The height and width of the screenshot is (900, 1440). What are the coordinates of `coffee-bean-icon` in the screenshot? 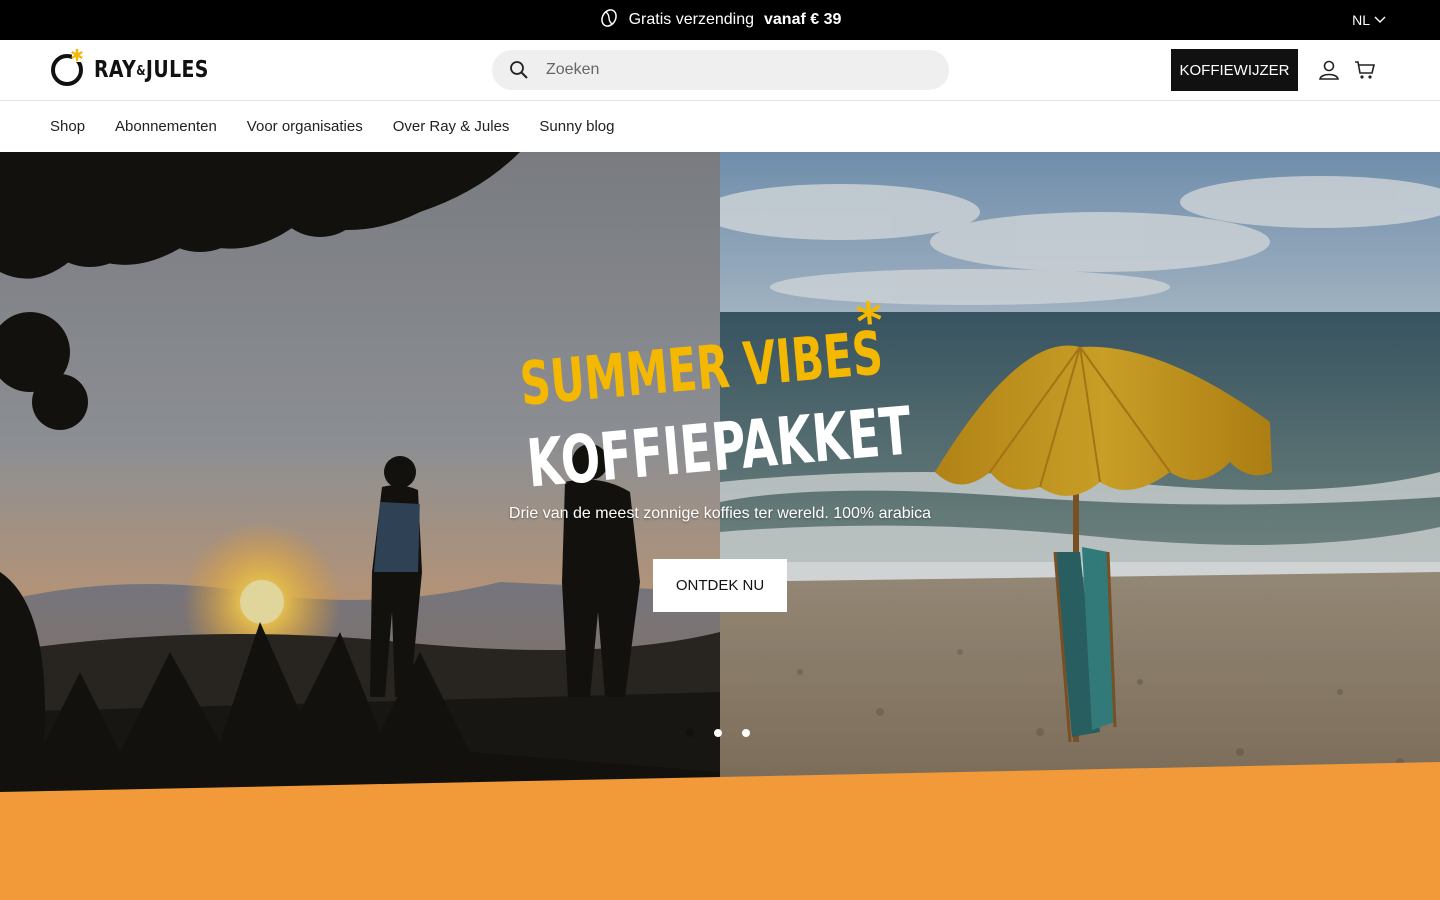 It's located at (609, 20).